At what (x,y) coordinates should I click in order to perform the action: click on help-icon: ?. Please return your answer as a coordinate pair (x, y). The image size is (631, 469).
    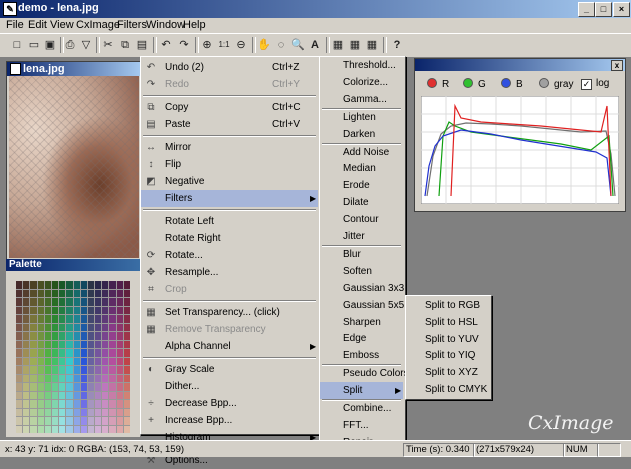
    Looking at the image, I should click on (397, 45).